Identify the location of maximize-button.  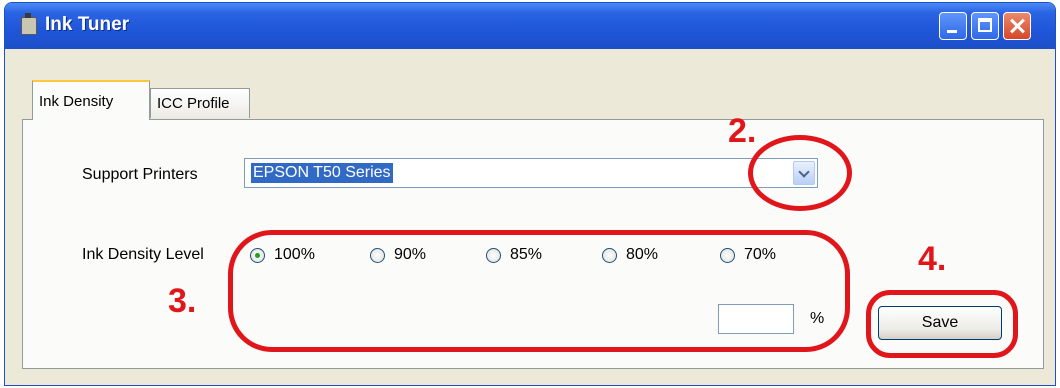
(985, 26).